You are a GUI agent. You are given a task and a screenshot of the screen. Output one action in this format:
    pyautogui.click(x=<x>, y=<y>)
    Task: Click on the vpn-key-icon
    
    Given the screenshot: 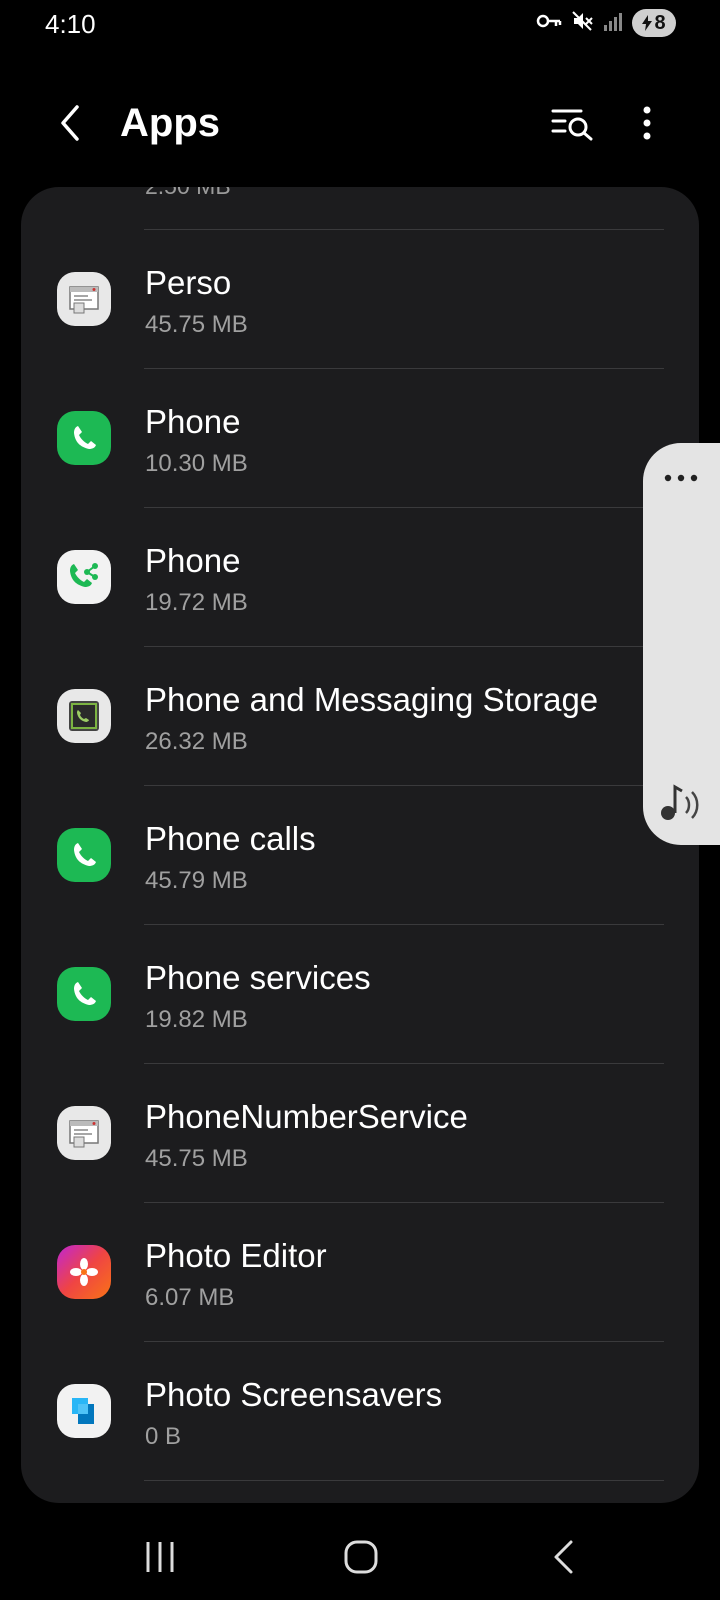 What is the action you would take?
    pyautogui.click(x=549, y=23)
    